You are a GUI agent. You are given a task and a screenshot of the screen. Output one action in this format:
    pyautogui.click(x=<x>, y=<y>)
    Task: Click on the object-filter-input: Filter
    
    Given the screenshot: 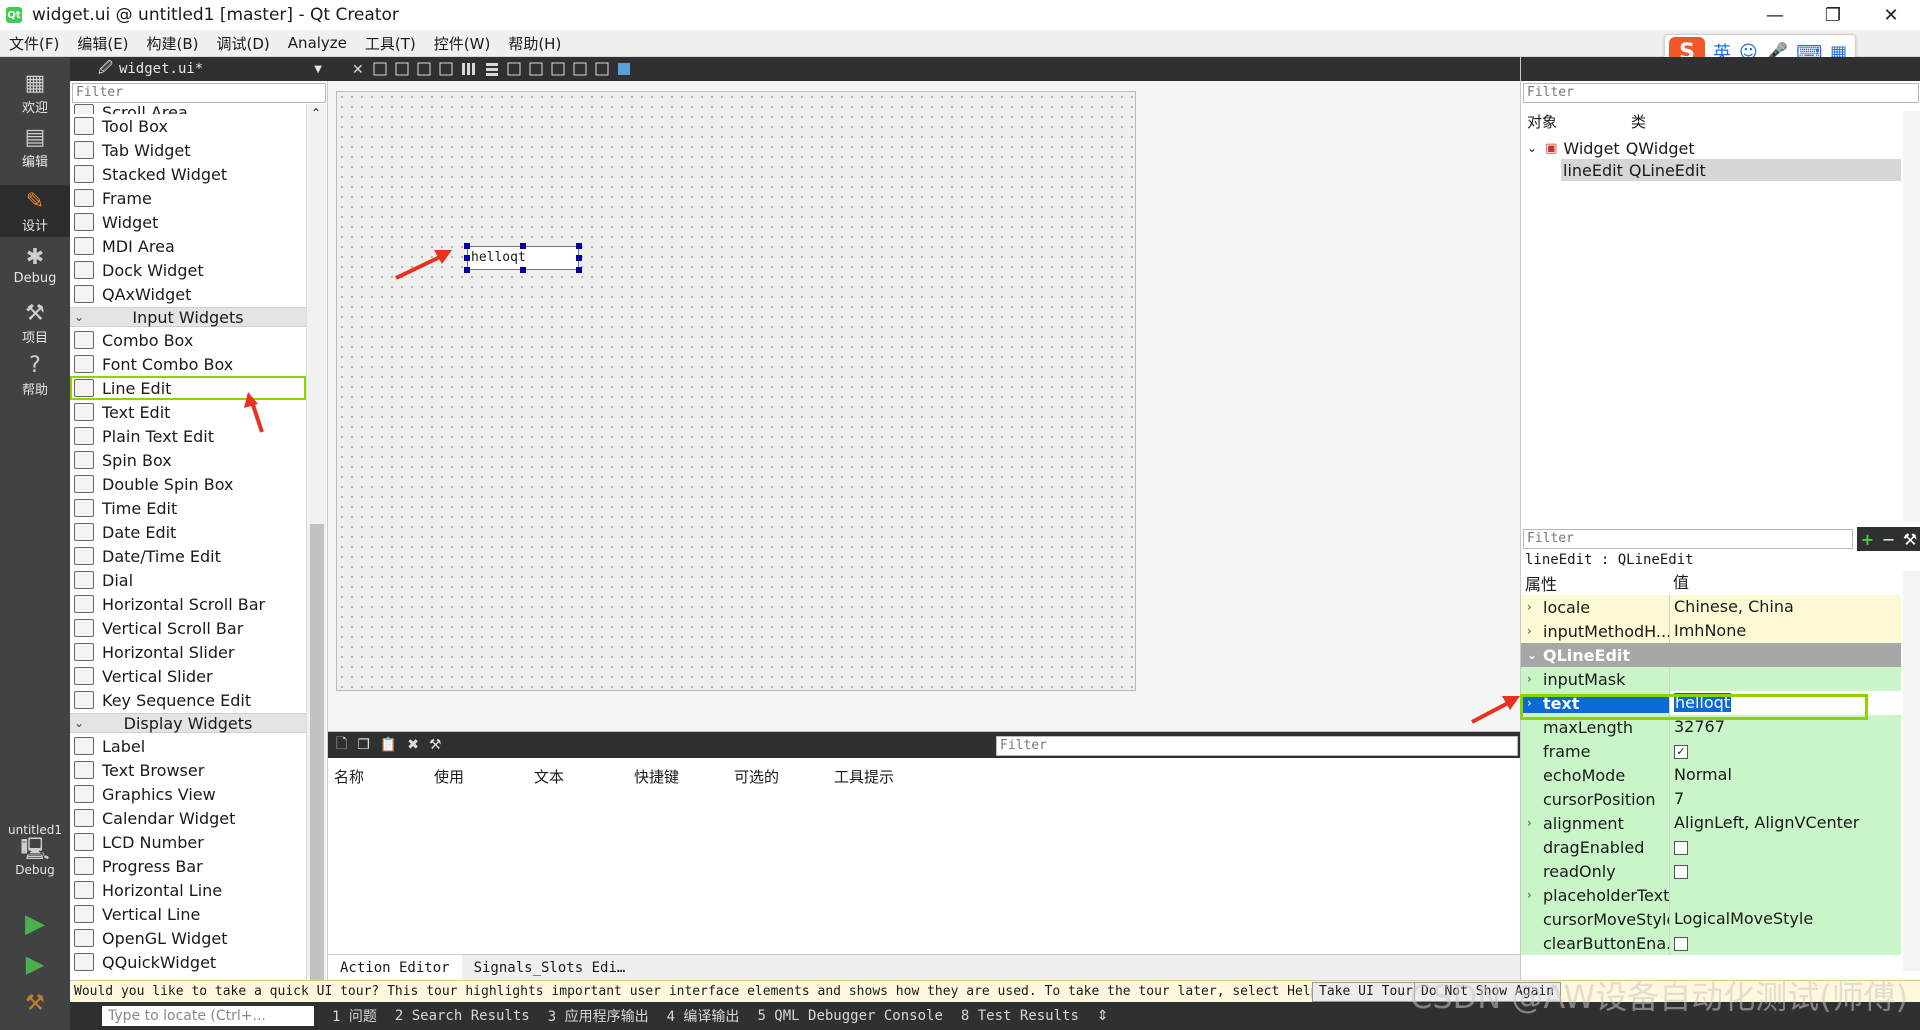 What is the action you would take?
    pyautogui.click(x=1721, y=93)
    